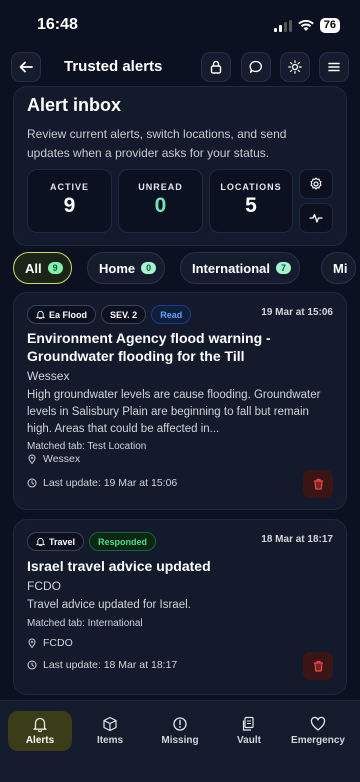 Image resolution: width=360 pixels, height=782 pixels. I want to click on nav-label: Emergency, so click(318, 740).